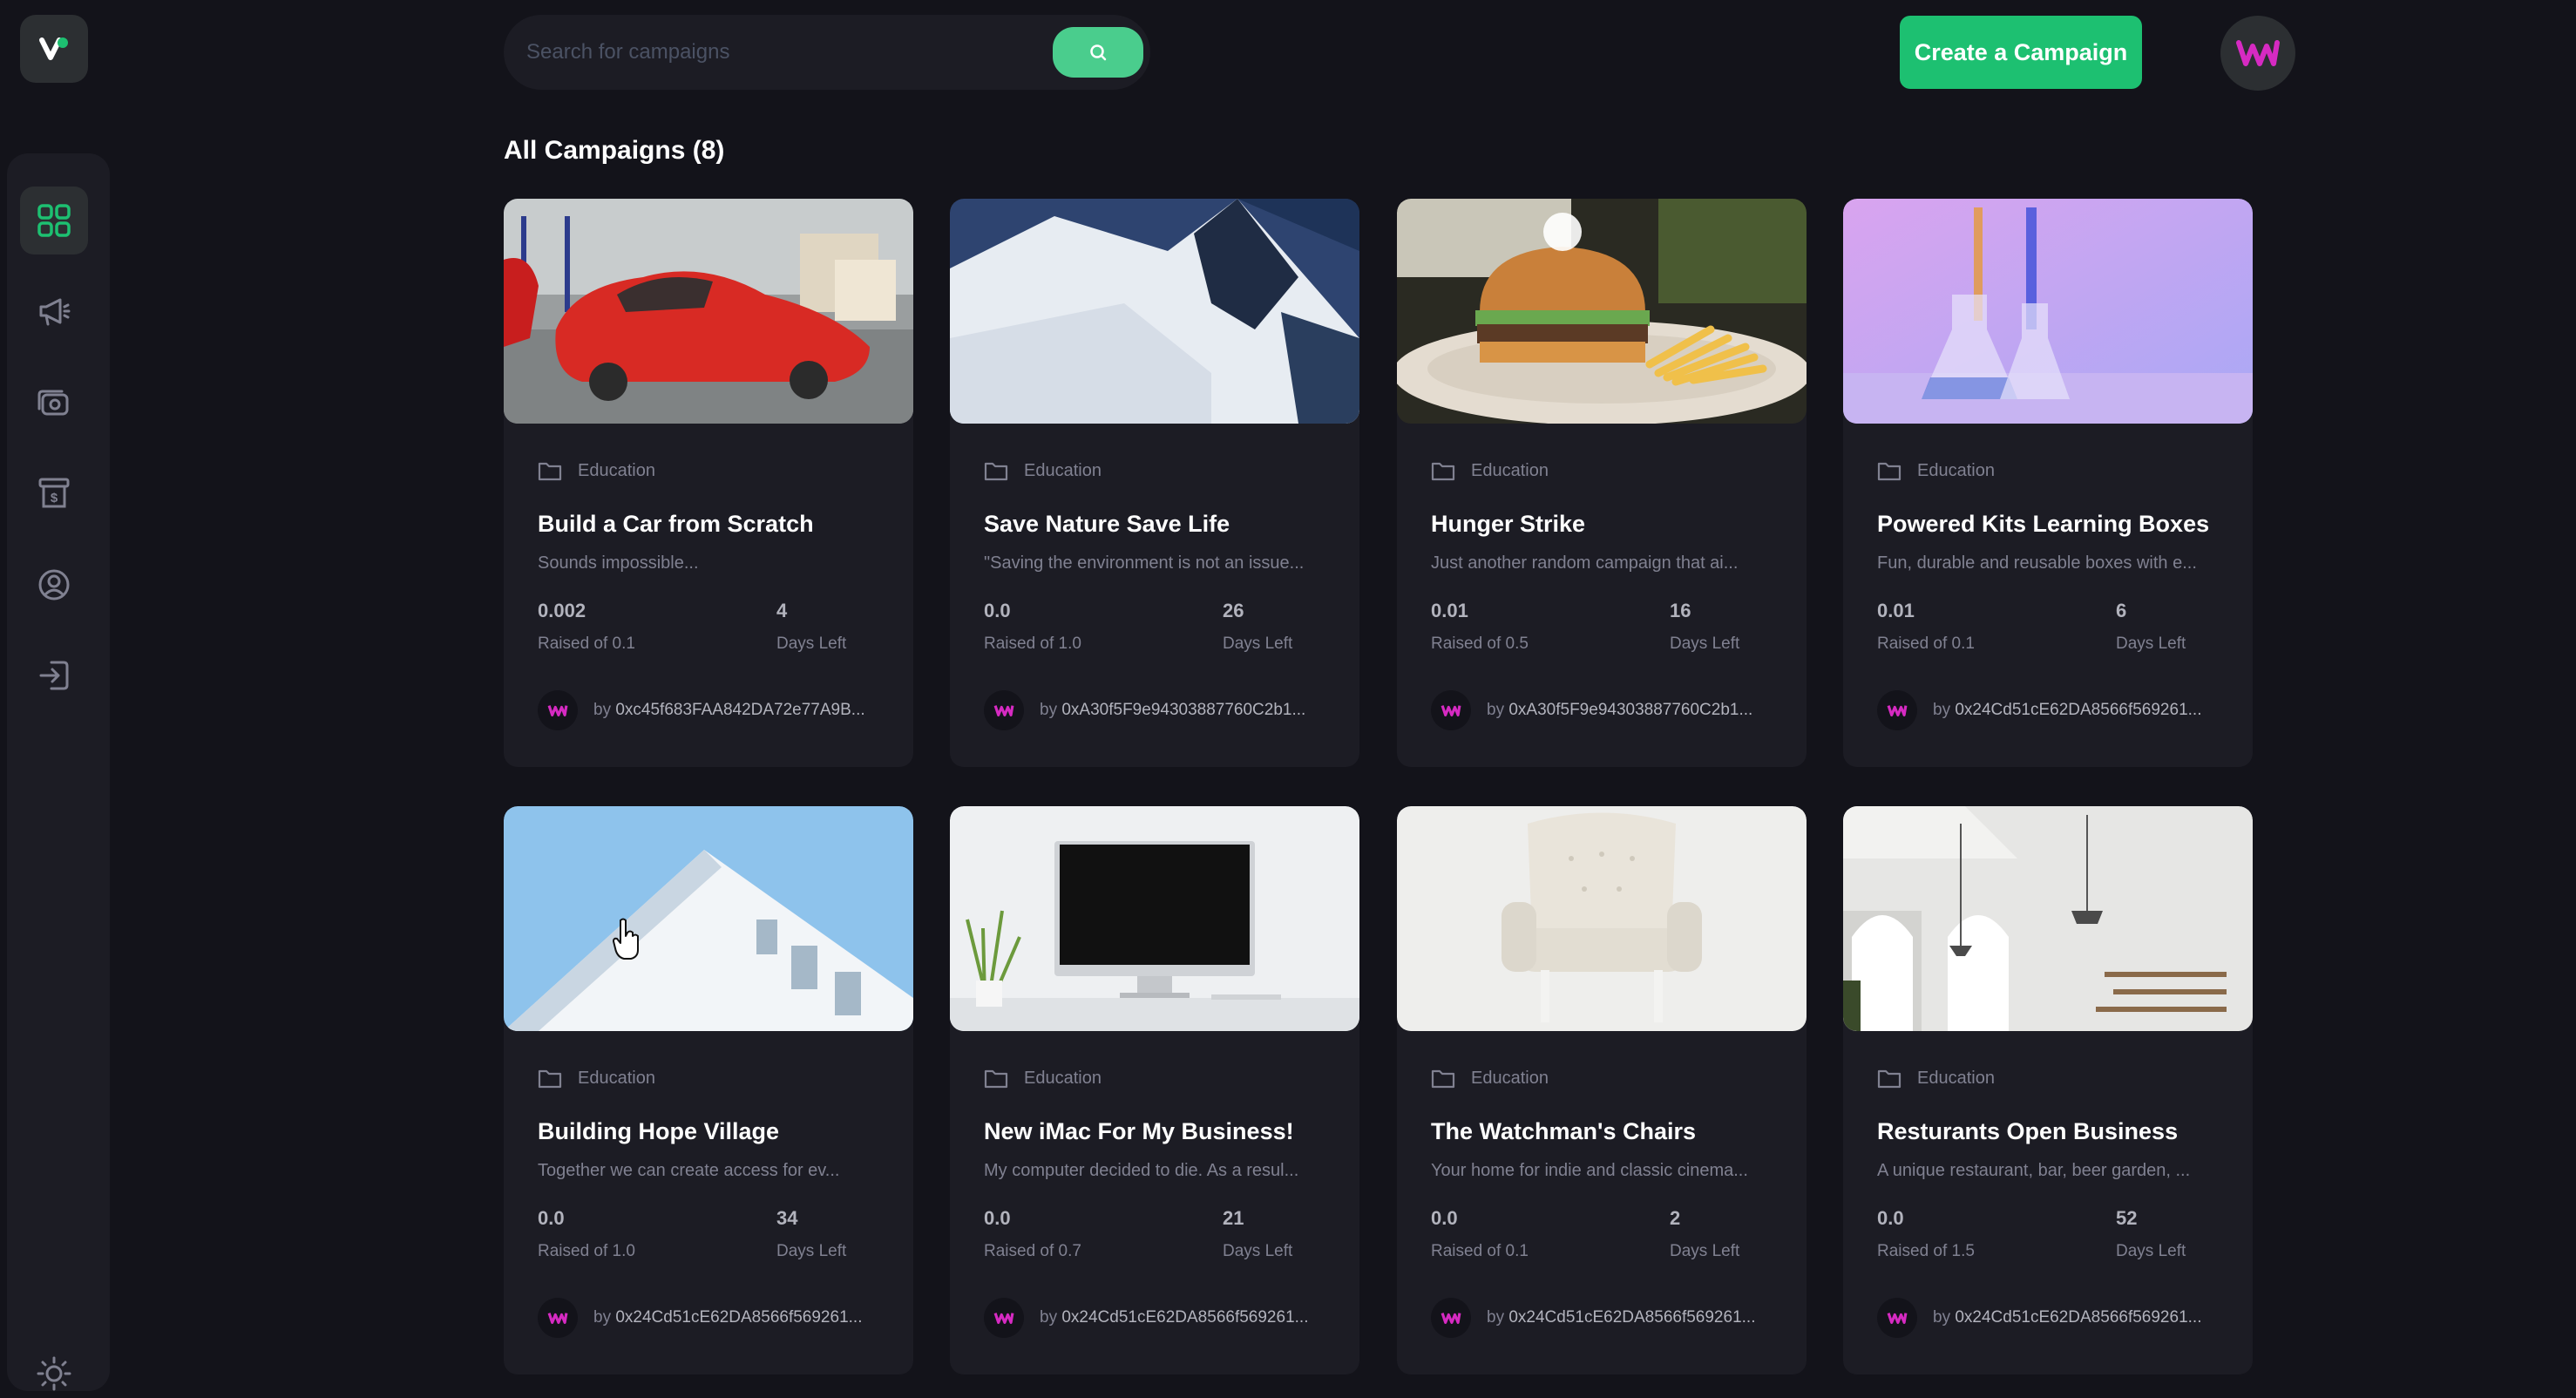 The width and height of the screenshot is (2576, 1398). I want to click on sidebar-item-campaign, so click(54, 311).